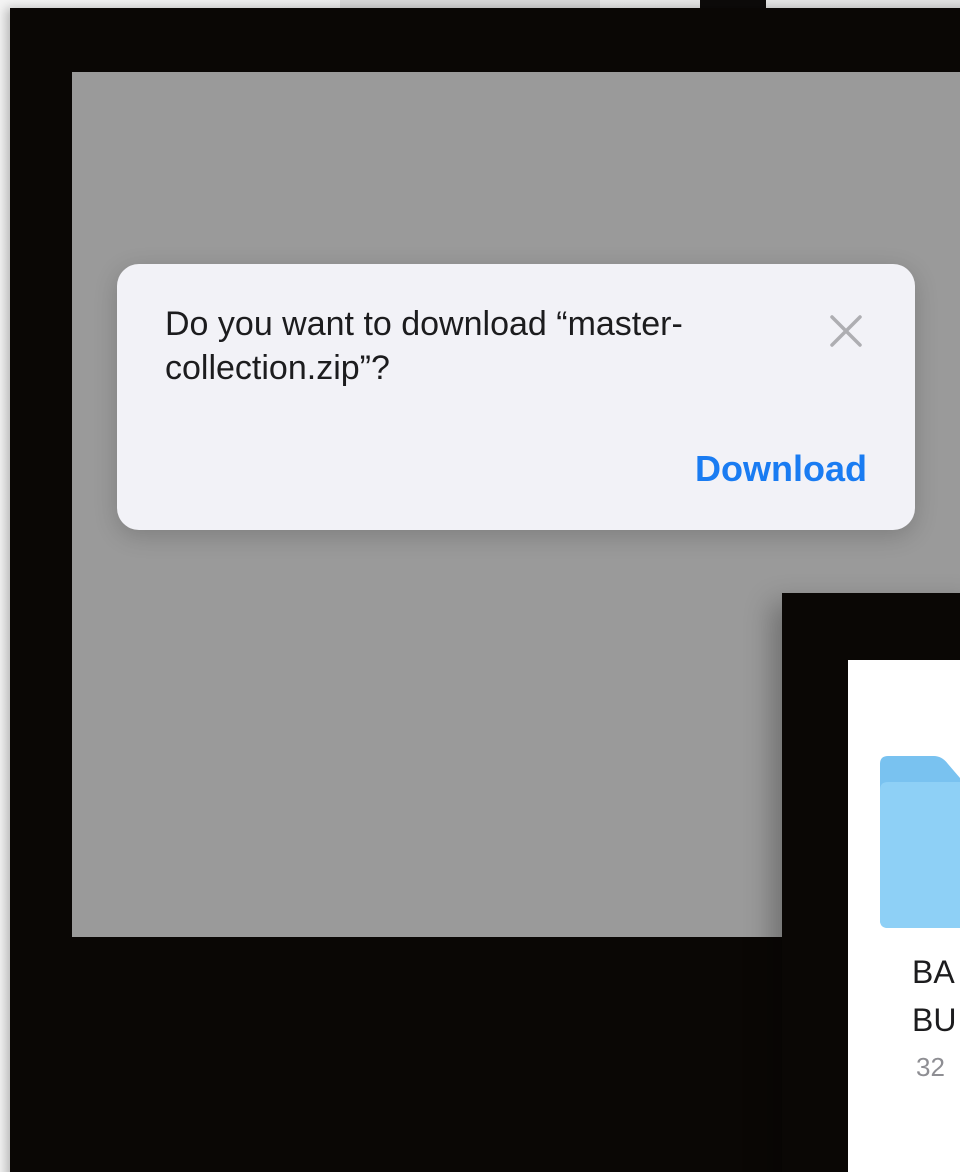  Describe the element at coordinates (933, 972) in the screenshot. I see `file-name-line-1: BA` at that location.